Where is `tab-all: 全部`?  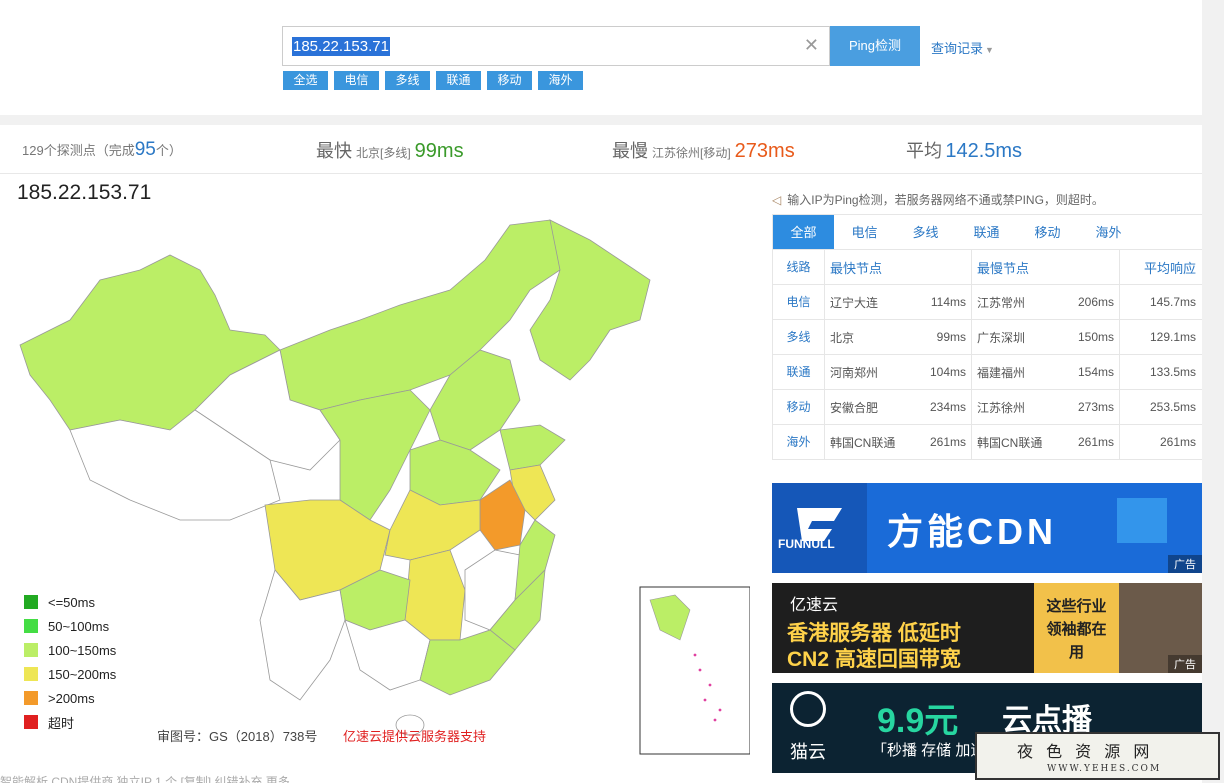
tab-all: 全部 is located at coordinates (803, 232).